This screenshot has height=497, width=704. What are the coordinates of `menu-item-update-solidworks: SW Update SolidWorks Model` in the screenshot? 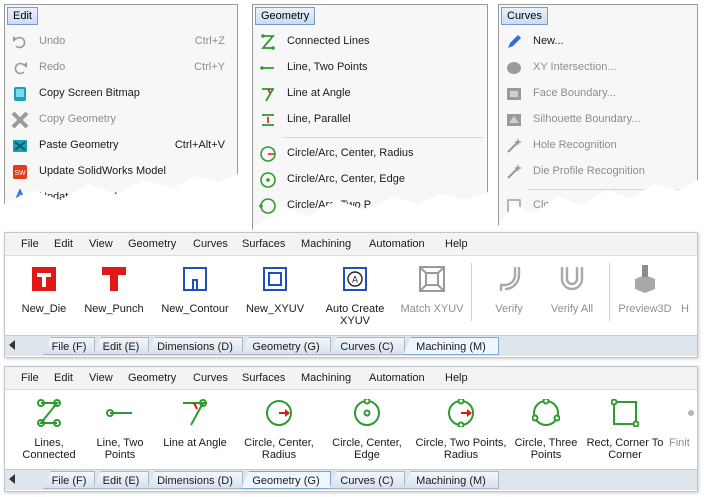 It's located at (121, 172).